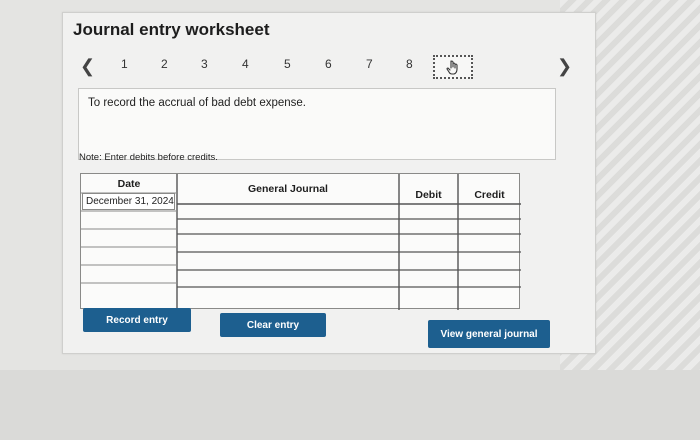  Describe the element at coordinates (288, 189) in the screenshot. I see `header-general-journal: General Journal` at that location.